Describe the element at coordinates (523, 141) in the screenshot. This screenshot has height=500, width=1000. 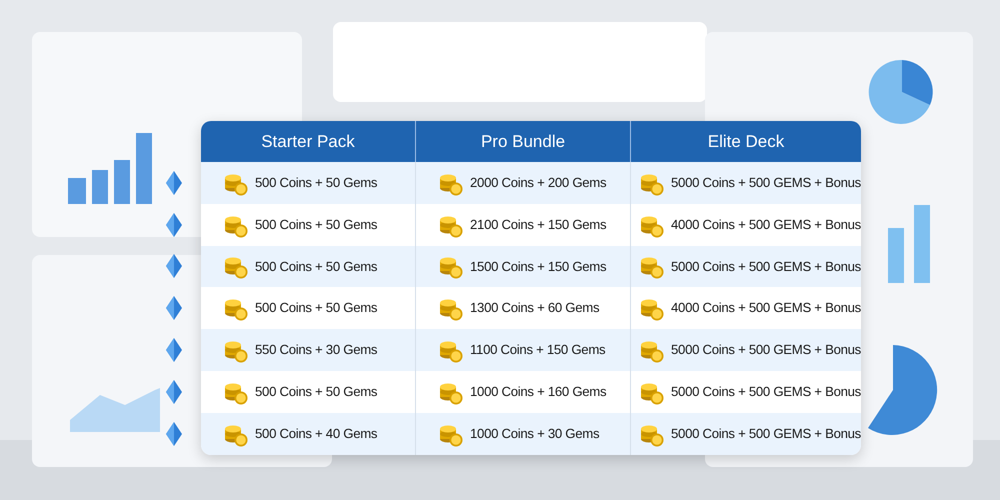
I see `column-header: Pro Bundle` at that location.